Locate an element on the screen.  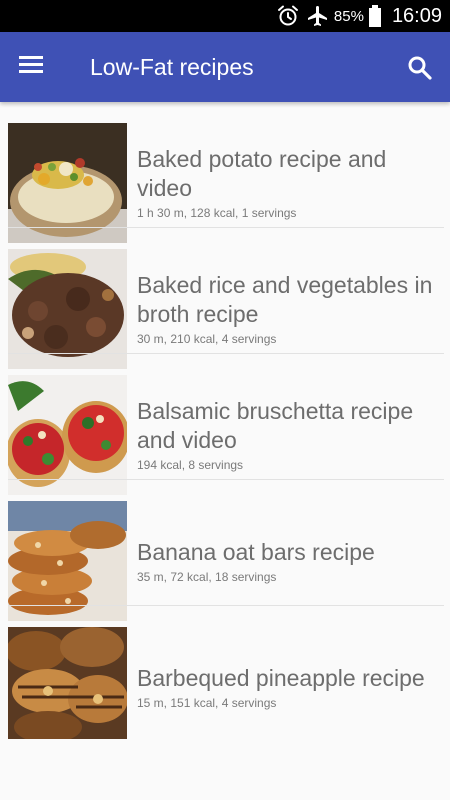
recipe-title: Barbequed pineapple recipe is located at coordinates (281, 677).